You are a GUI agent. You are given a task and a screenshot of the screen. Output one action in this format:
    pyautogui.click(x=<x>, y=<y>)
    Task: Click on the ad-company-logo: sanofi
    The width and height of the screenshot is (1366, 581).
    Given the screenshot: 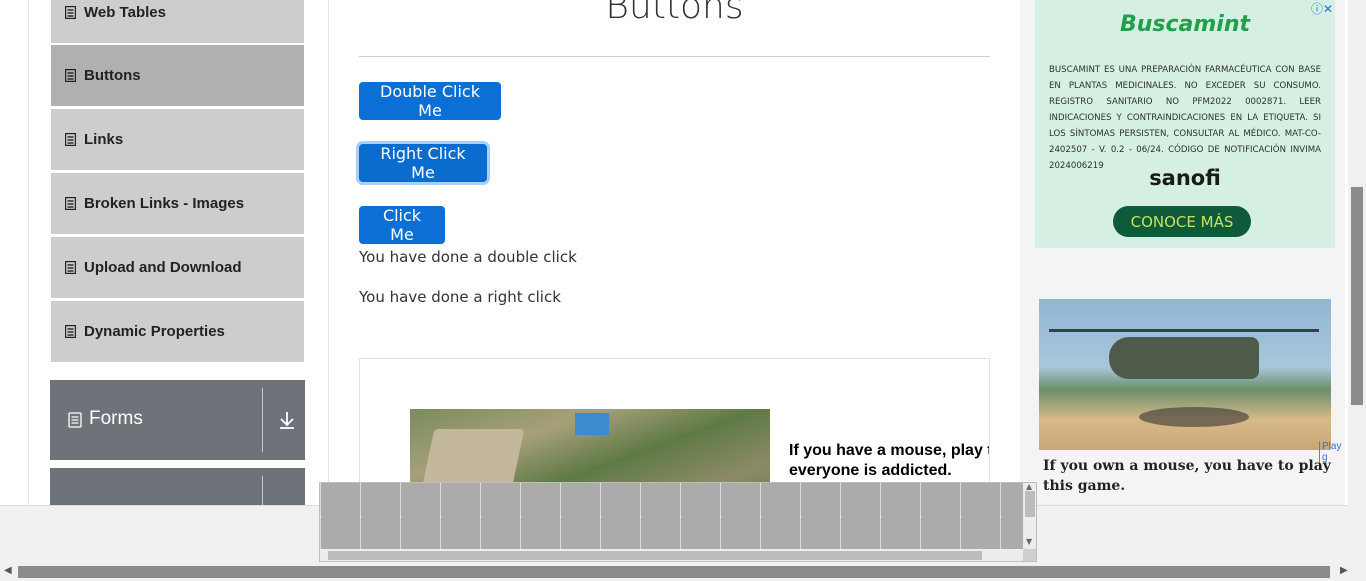 What is the action you would take?
    pyautogui.click(x=1185, y=178)
    